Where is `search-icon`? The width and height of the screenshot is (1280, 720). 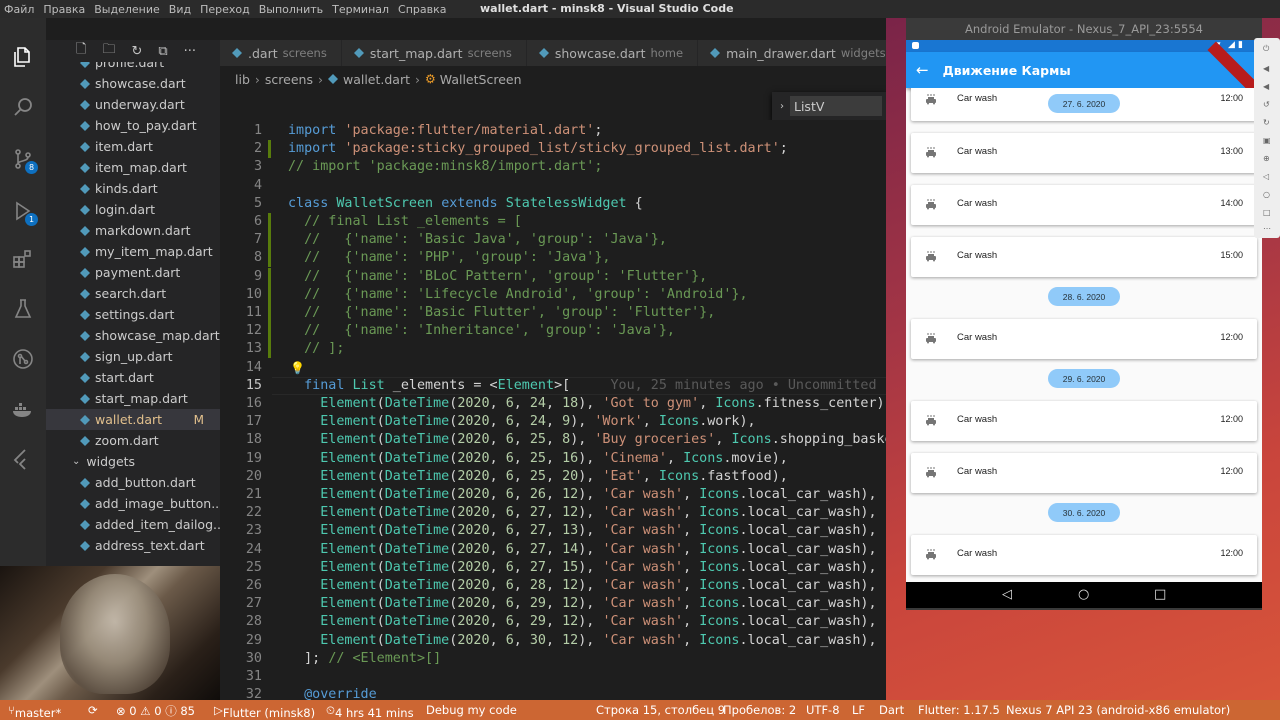 search-icon is located at coordinates (23, 107).